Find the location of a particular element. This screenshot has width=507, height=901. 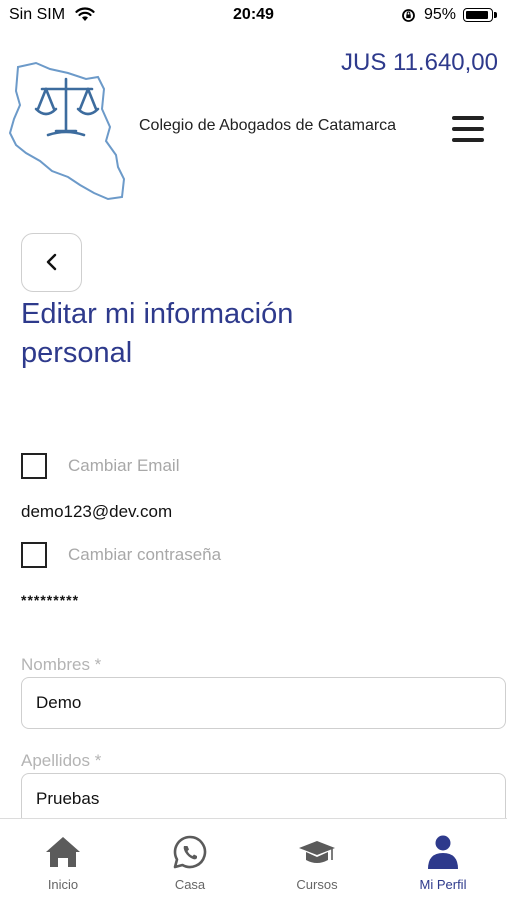

back-button is located at coordinates (51, 262).